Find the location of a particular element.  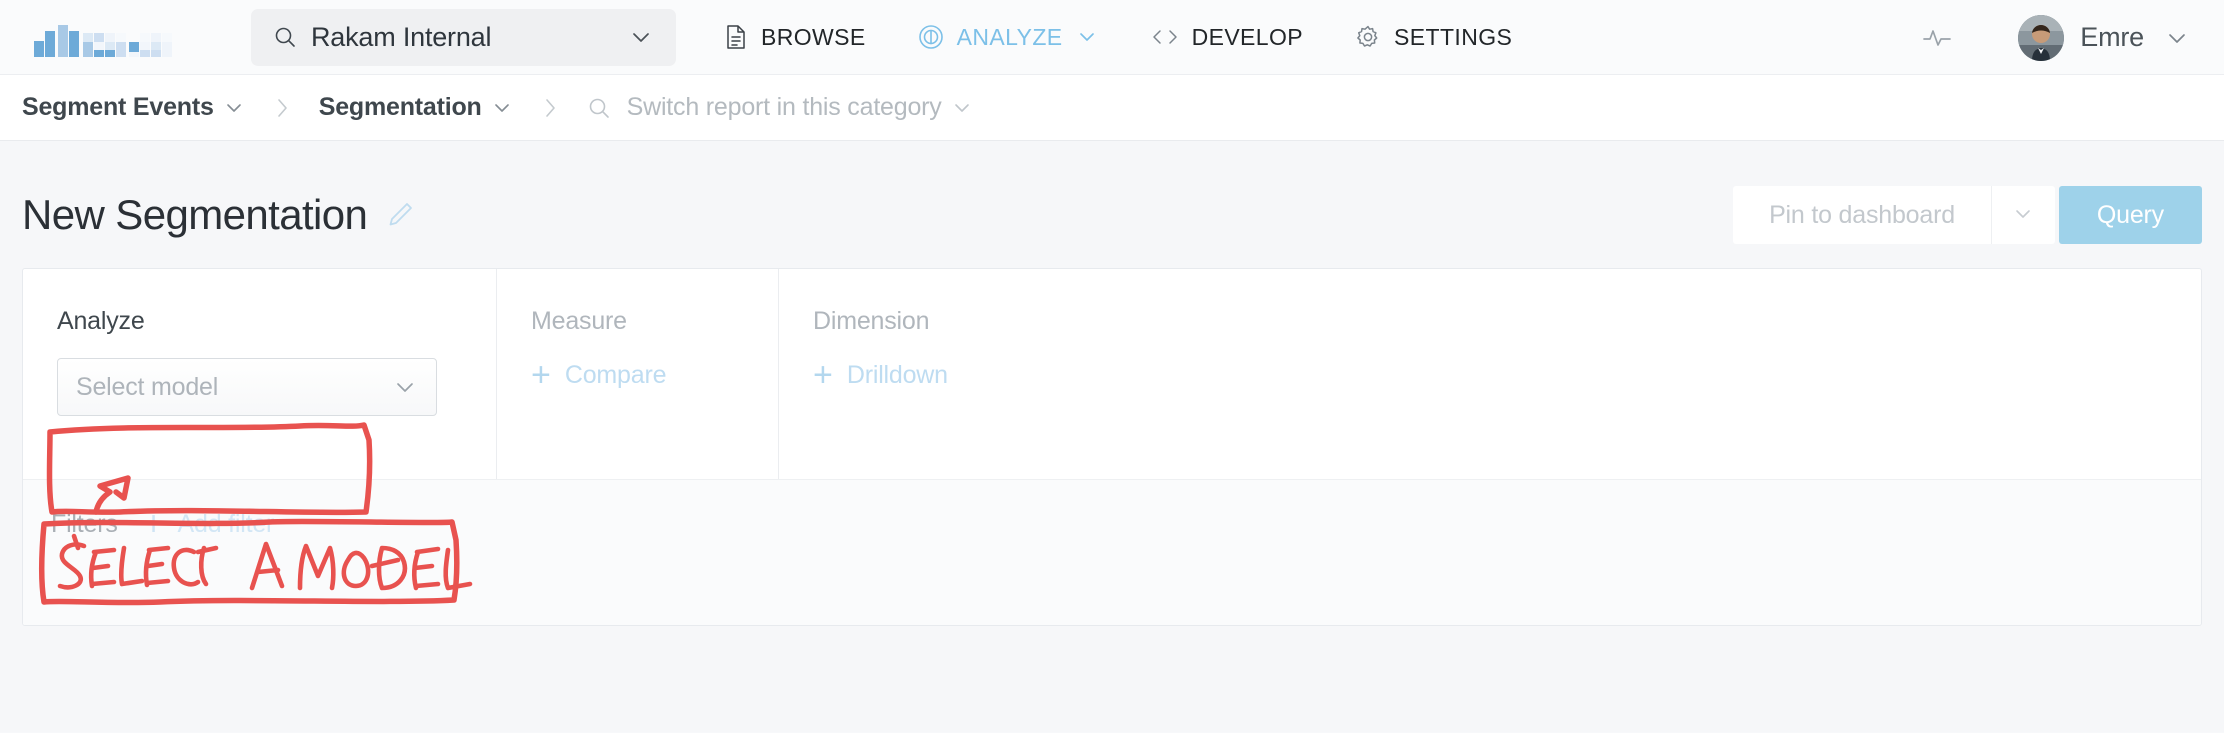

analyze-label: Analyze is located at coordinates (101, 321).